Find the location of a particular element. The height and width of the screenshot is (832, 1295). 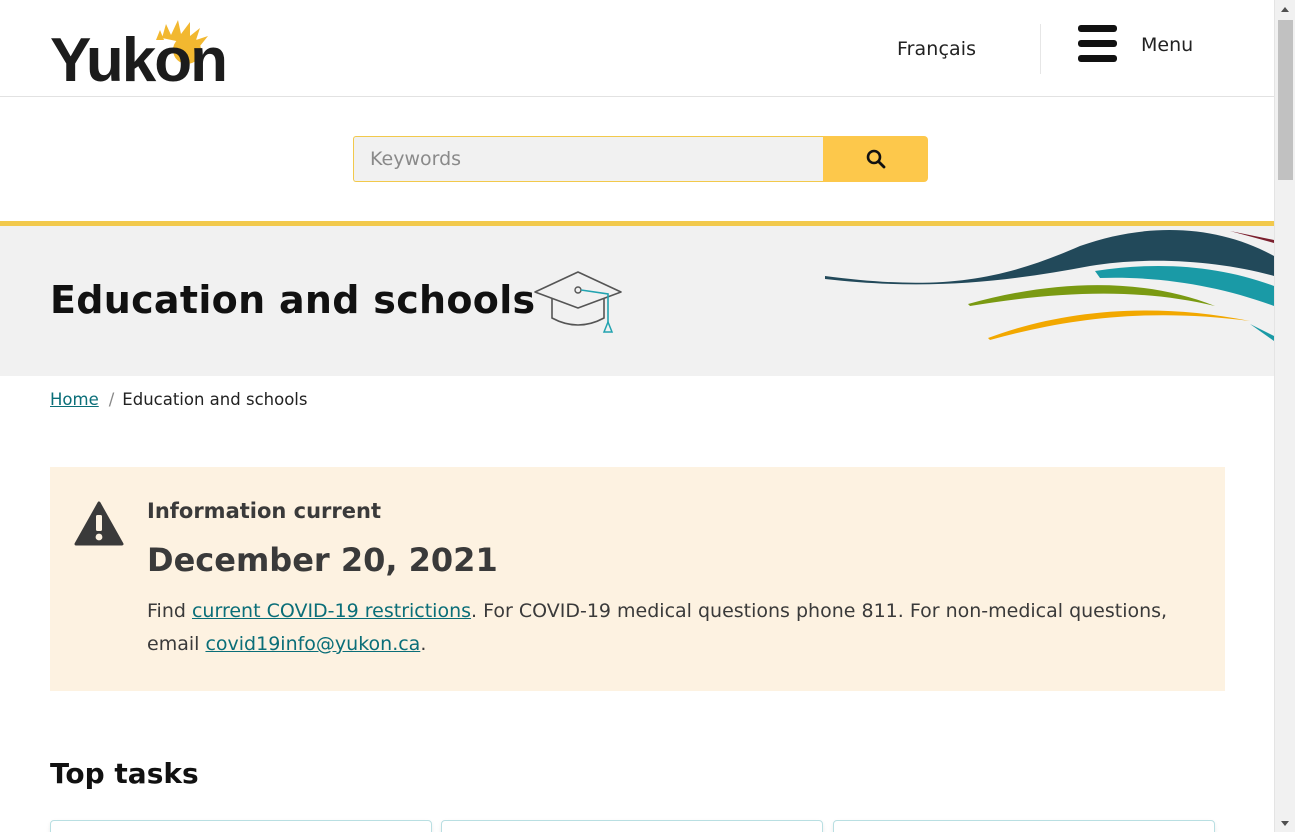

search-button is located at coordinates (875, 159).